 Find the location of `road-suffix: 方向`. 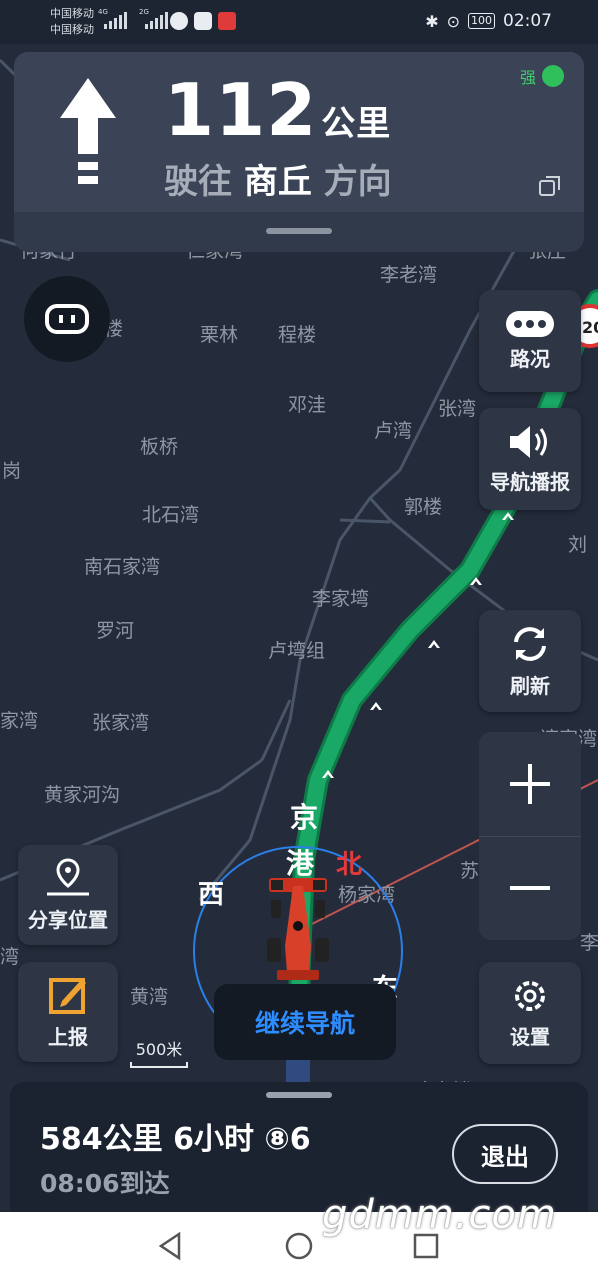

road-suffix: 方向 is located at coordinates (357, 182).